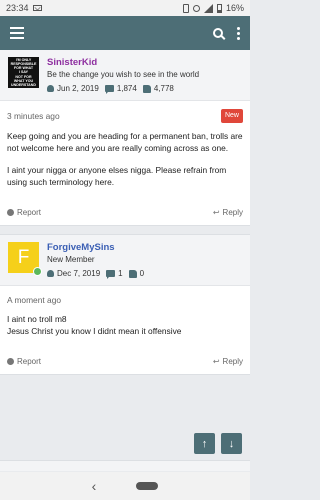 The image size is (320, 500). I want to click on user-stats: Jun 2, 2019 1,874 4,778, so click(144, 89).